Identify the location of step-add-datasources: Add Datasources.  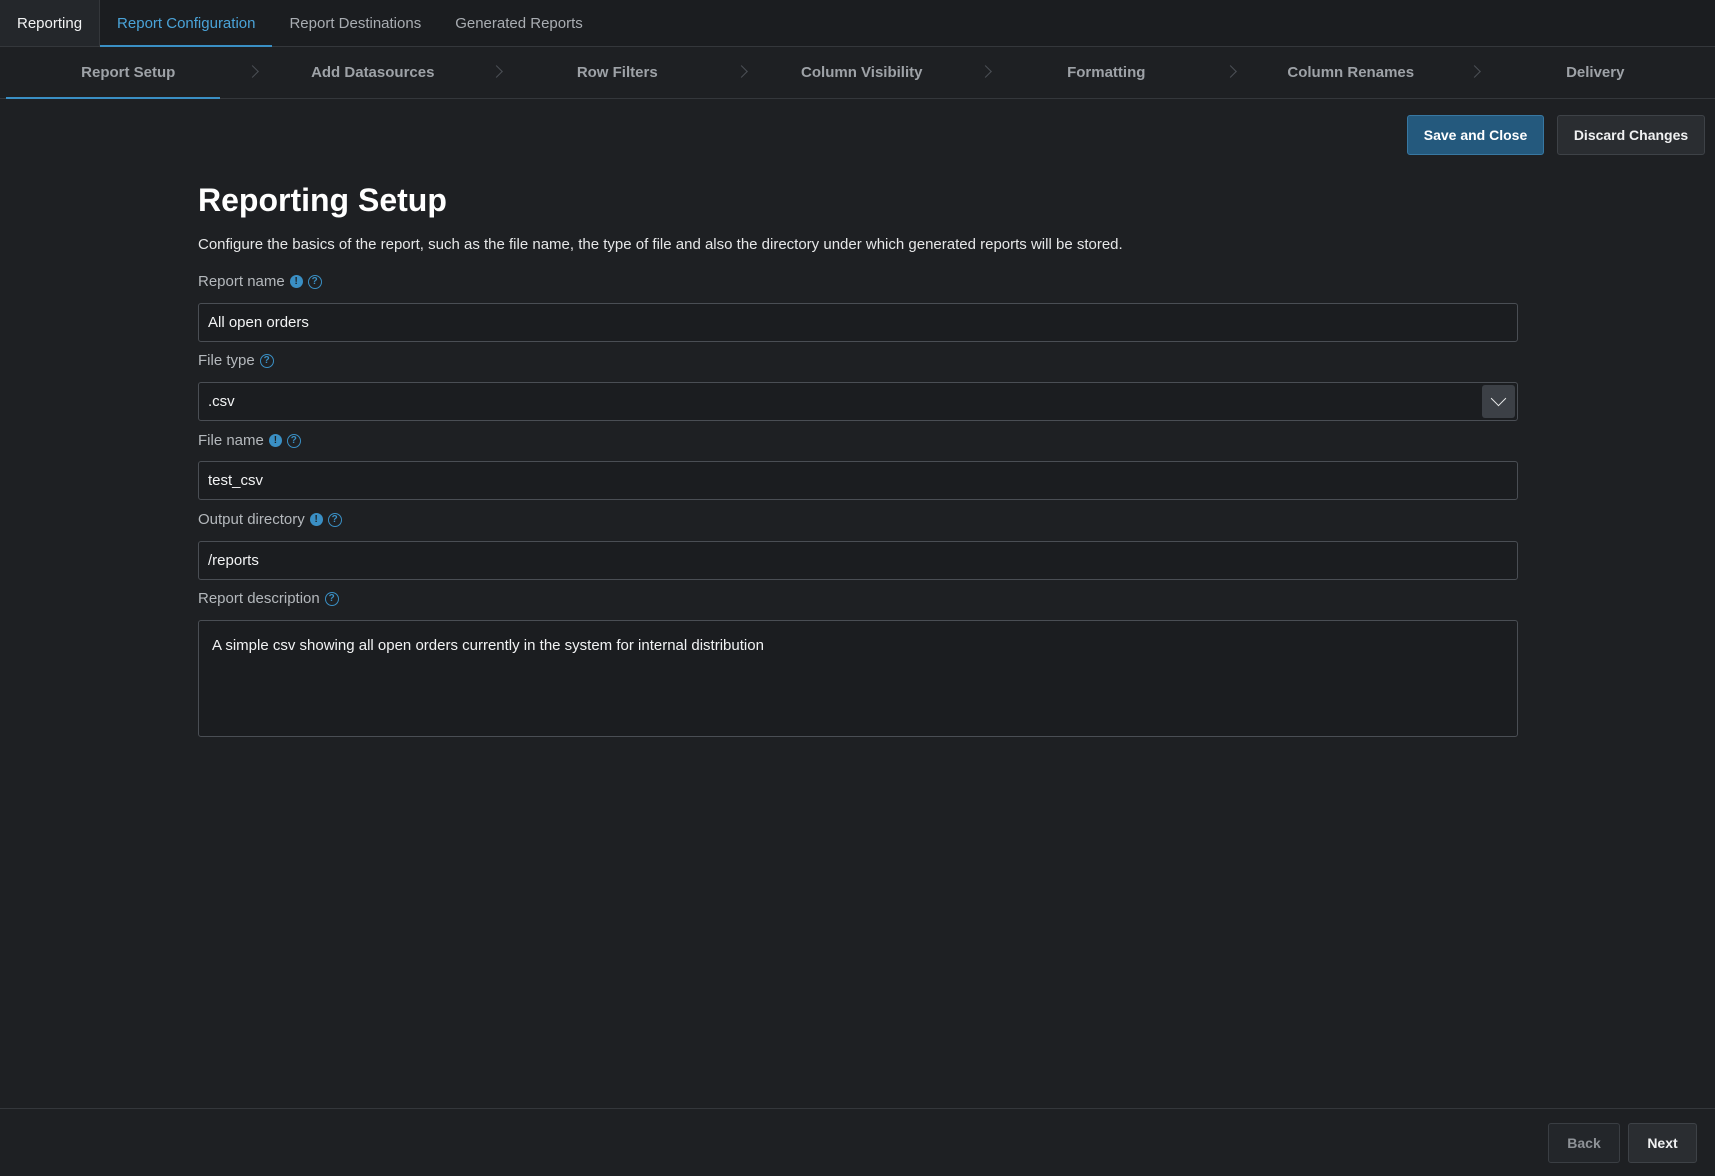
(377, 72).